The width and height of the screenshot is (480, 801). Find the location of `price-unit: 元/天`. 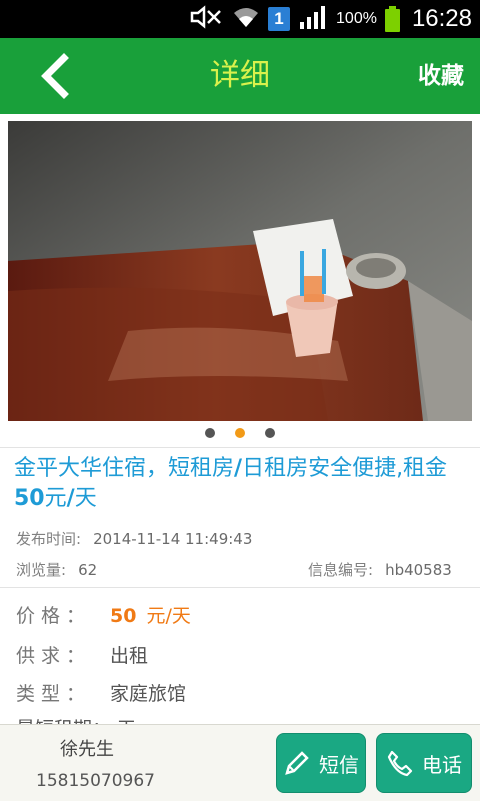

price-unit: 元/天 is located at coordinates (168, 616).